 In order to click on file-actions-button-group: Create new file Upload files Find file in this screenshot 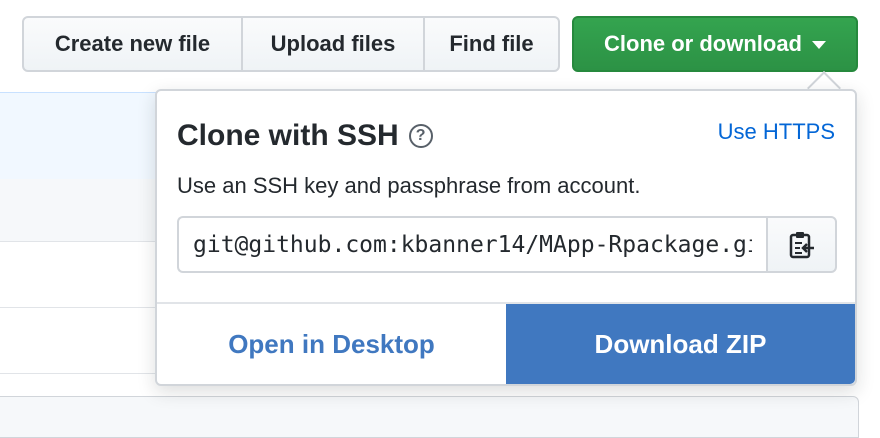, I will do `click(291, 44)`.